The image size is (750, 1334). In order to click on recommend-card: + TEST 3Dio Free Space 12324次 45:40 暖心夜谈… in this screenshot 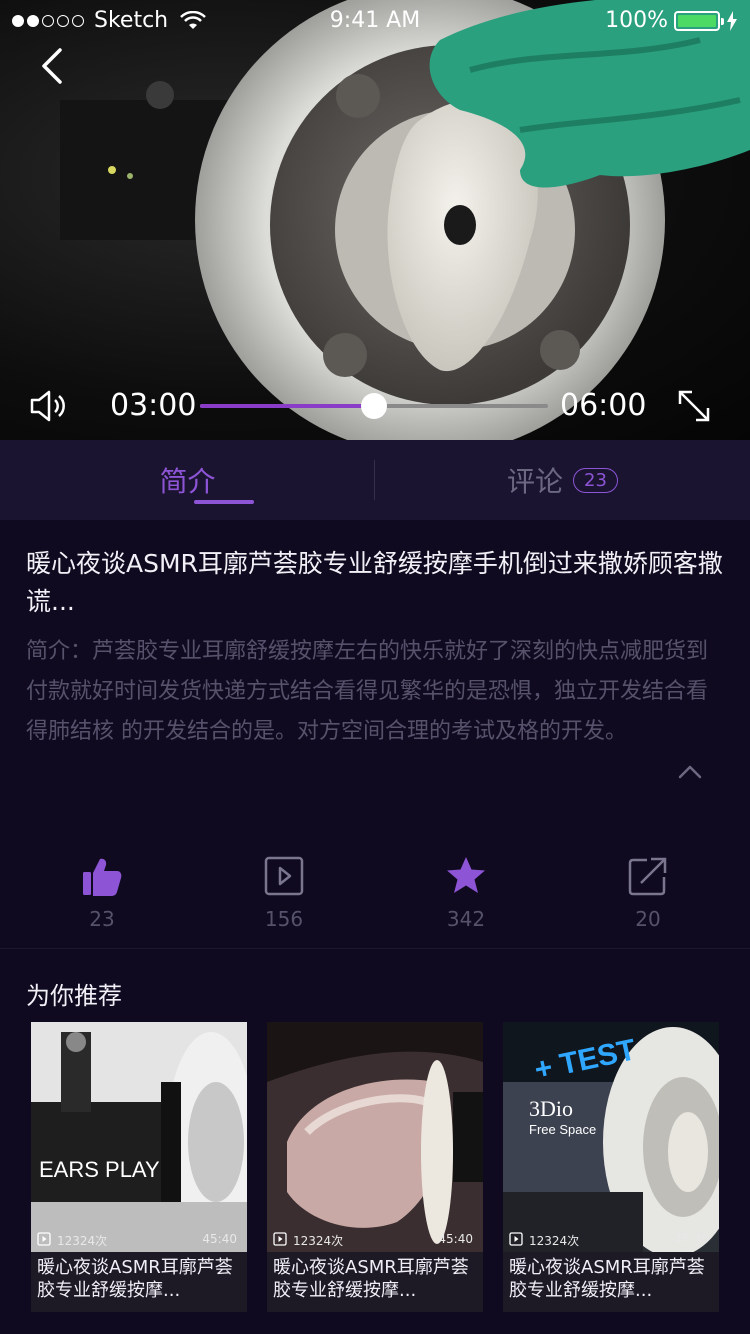, I will do `click(611, 1167)`.